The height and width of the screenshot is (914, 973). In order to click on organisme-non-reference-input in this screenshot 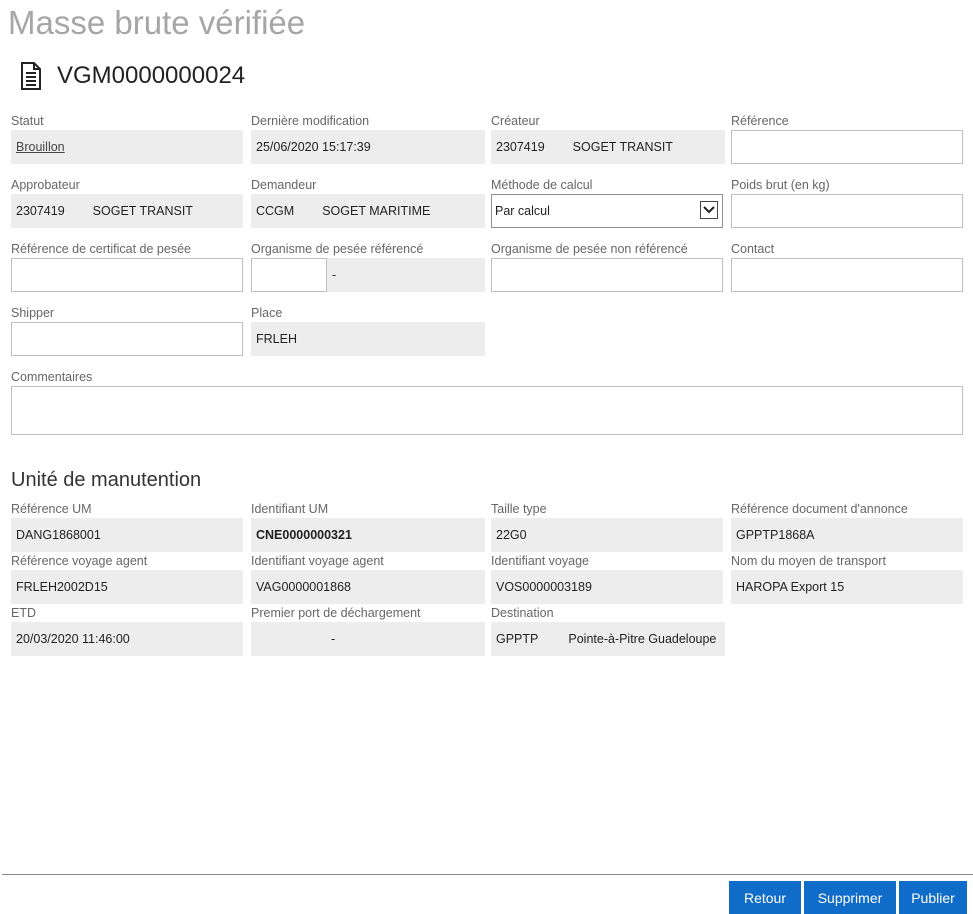, I will do `click(607, 275)`.